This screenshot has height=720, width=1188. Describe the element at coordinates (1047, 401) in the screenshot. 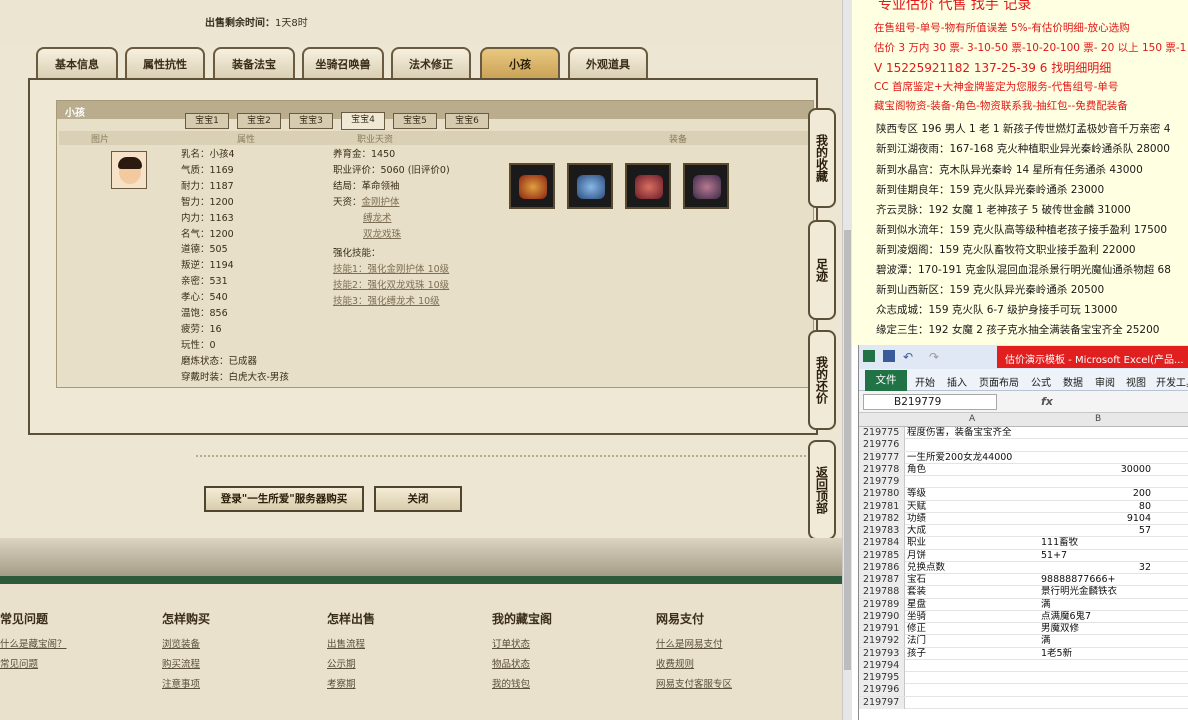

I see `fx-icon: fx` at that location.